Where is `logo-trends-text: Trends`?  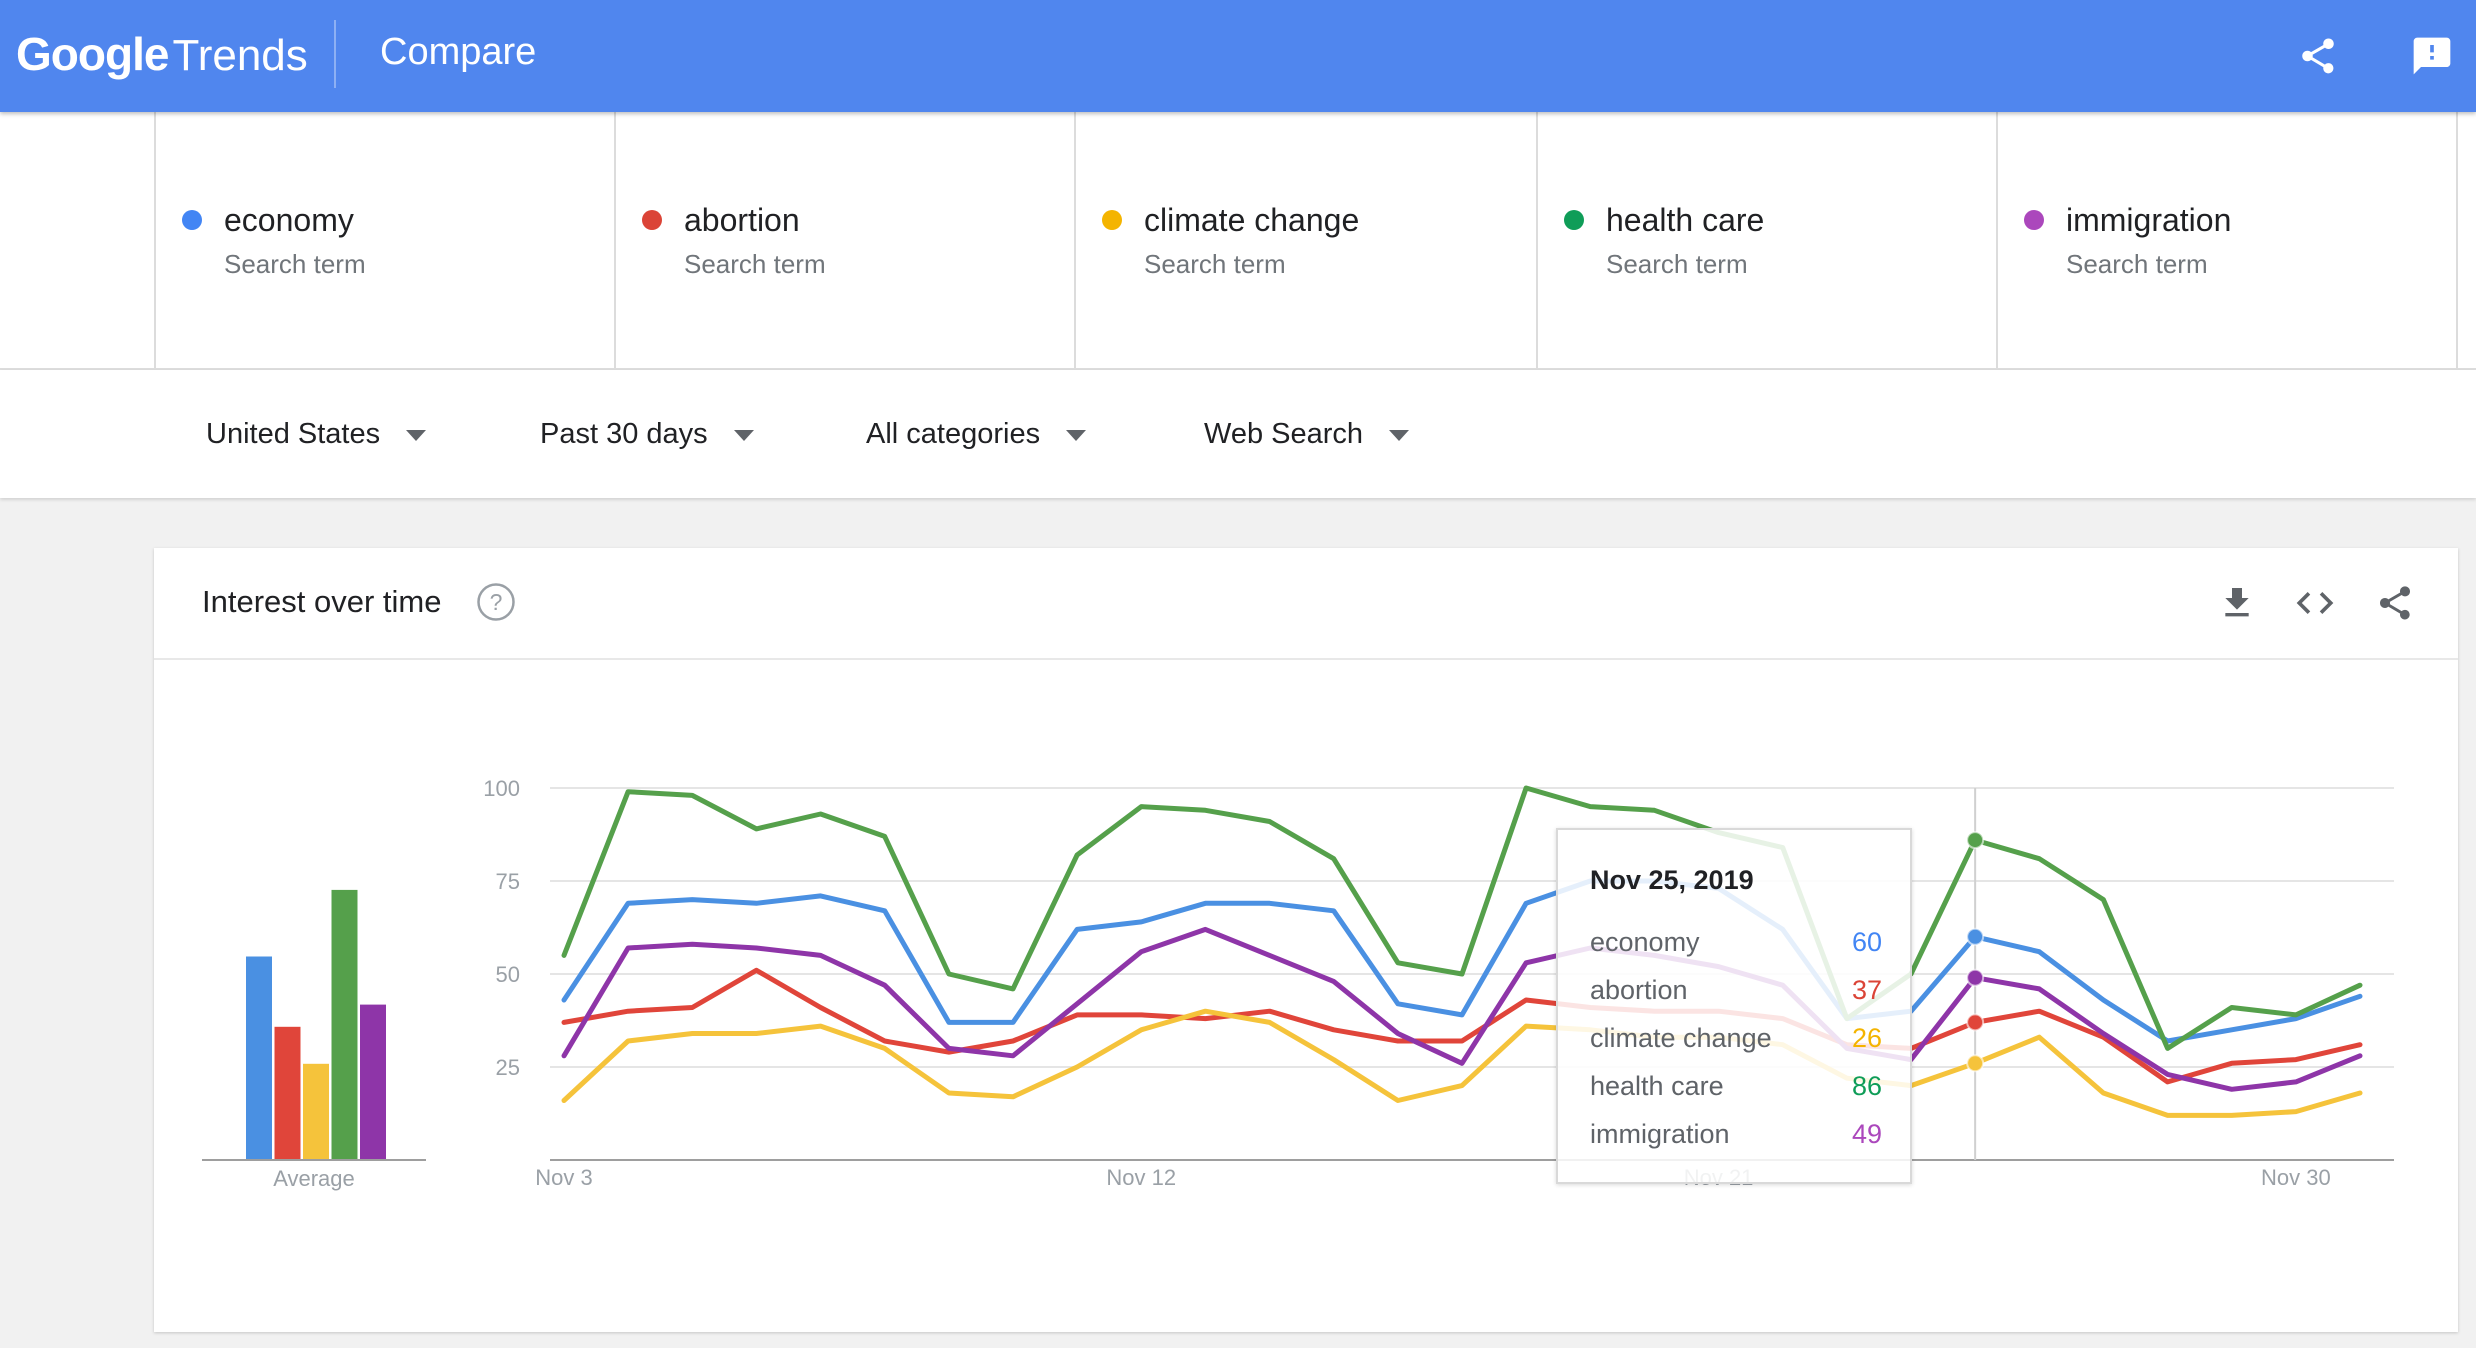 logo-trends-text: Trends is located at coordinates (240, 55).